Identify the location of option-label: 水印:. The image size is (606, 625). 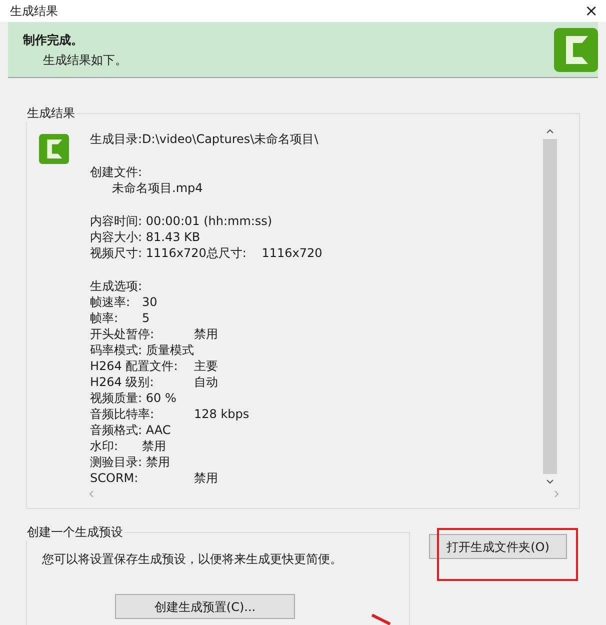
(105, 446).